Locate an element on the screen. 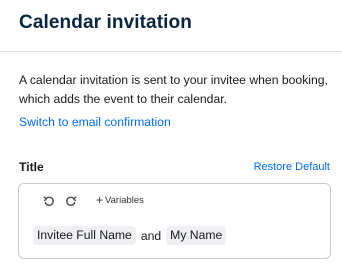  undo-icon is located at coordinates (48, 201).